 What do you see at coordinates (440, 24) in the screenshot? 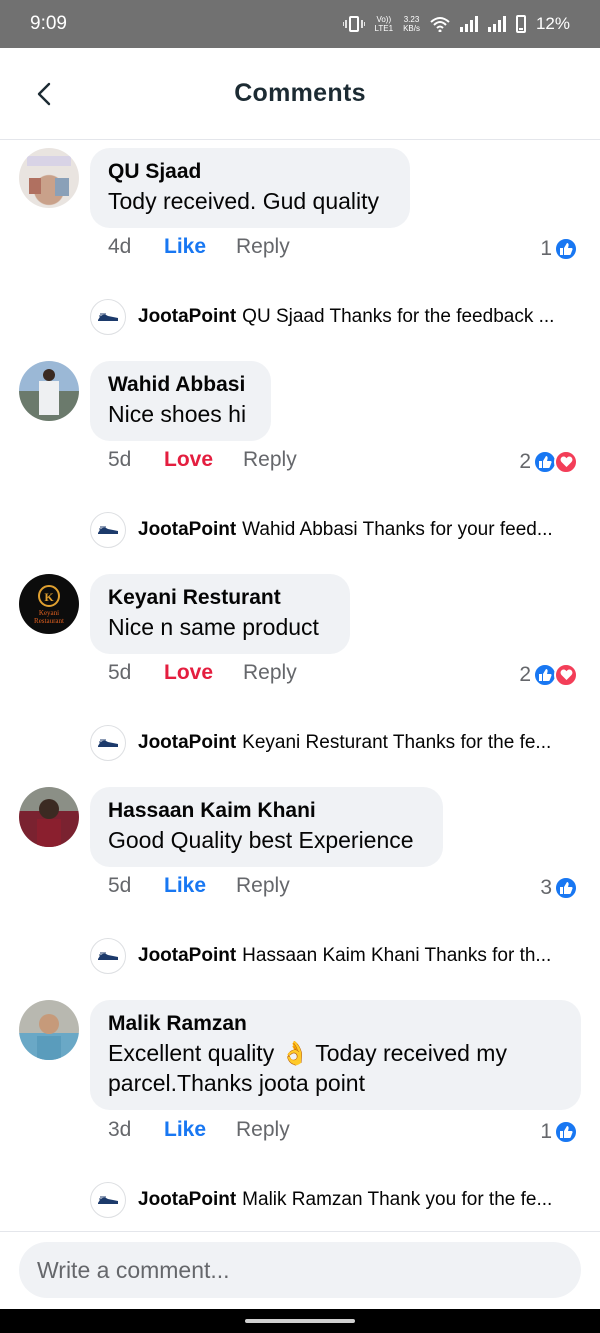
I see `wifi-icon` at bounding box center [440, 24].